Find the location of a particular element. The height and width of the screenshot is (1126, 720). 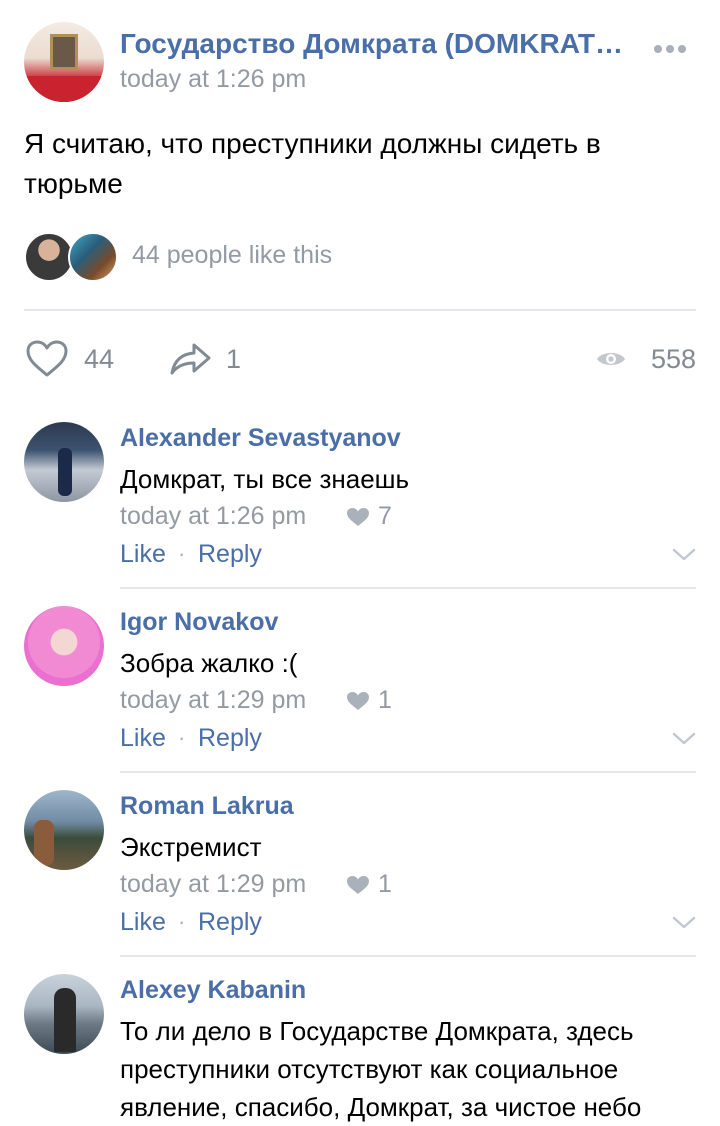

comment-text: Домкрат, ты все знаешь is located at coordinates (265, 479).